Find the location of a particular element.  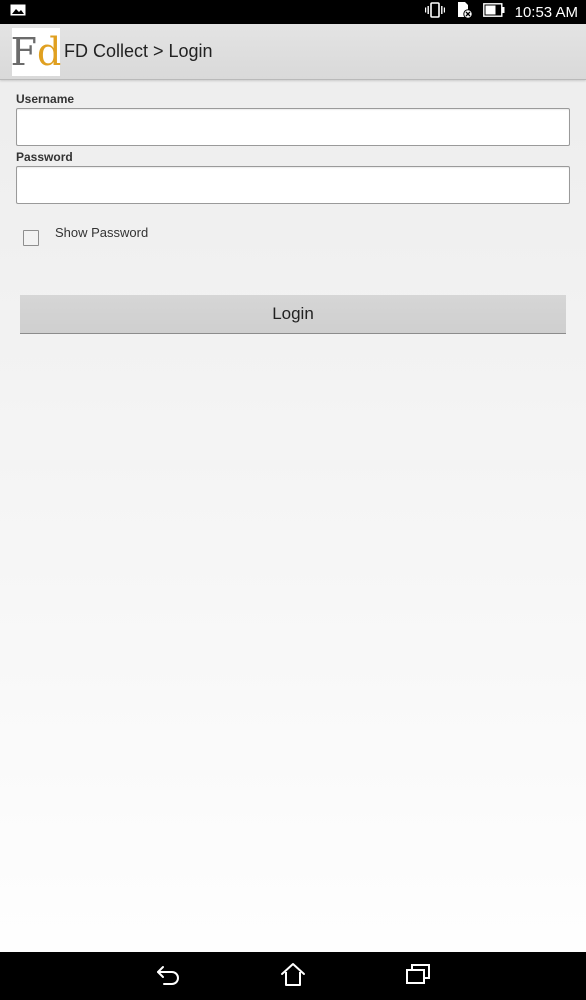

page-title: FD Collect > Login is located at coordinates (138, 51).